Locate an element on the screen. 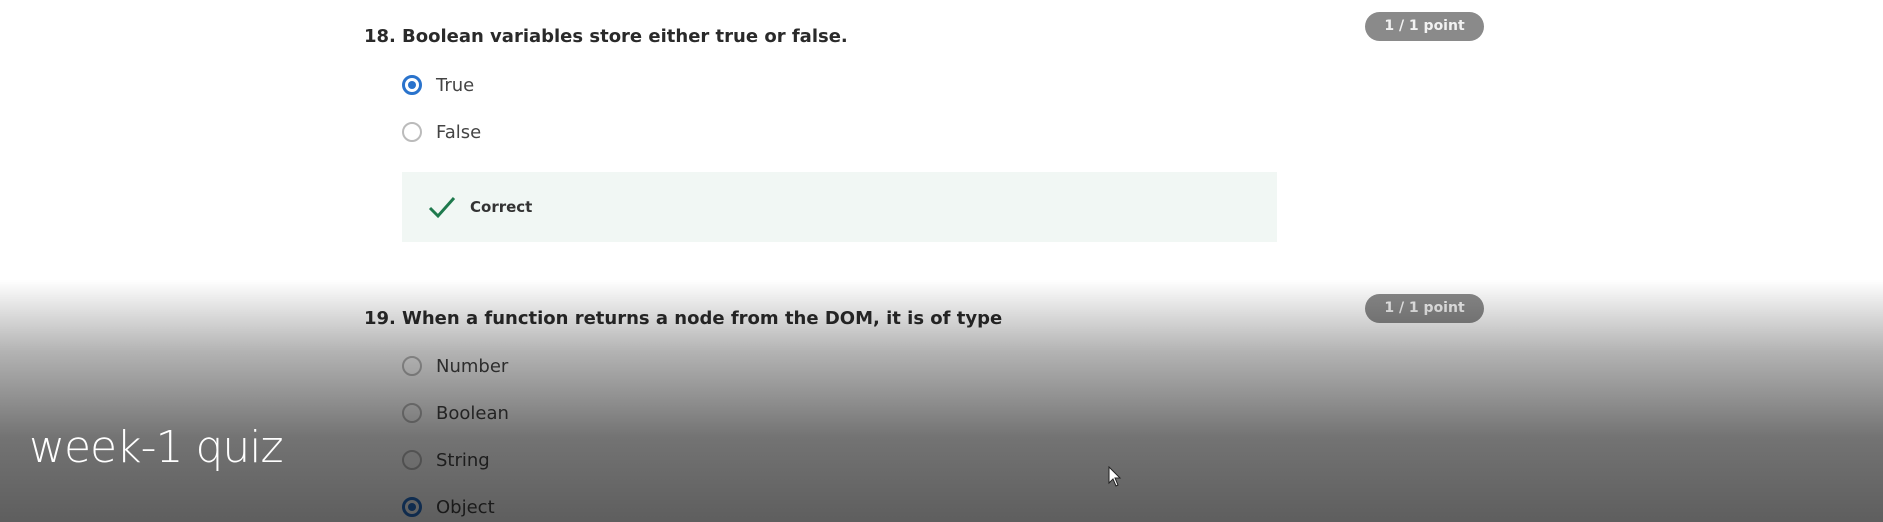  option-string: String is located at coordinates (446, 460).